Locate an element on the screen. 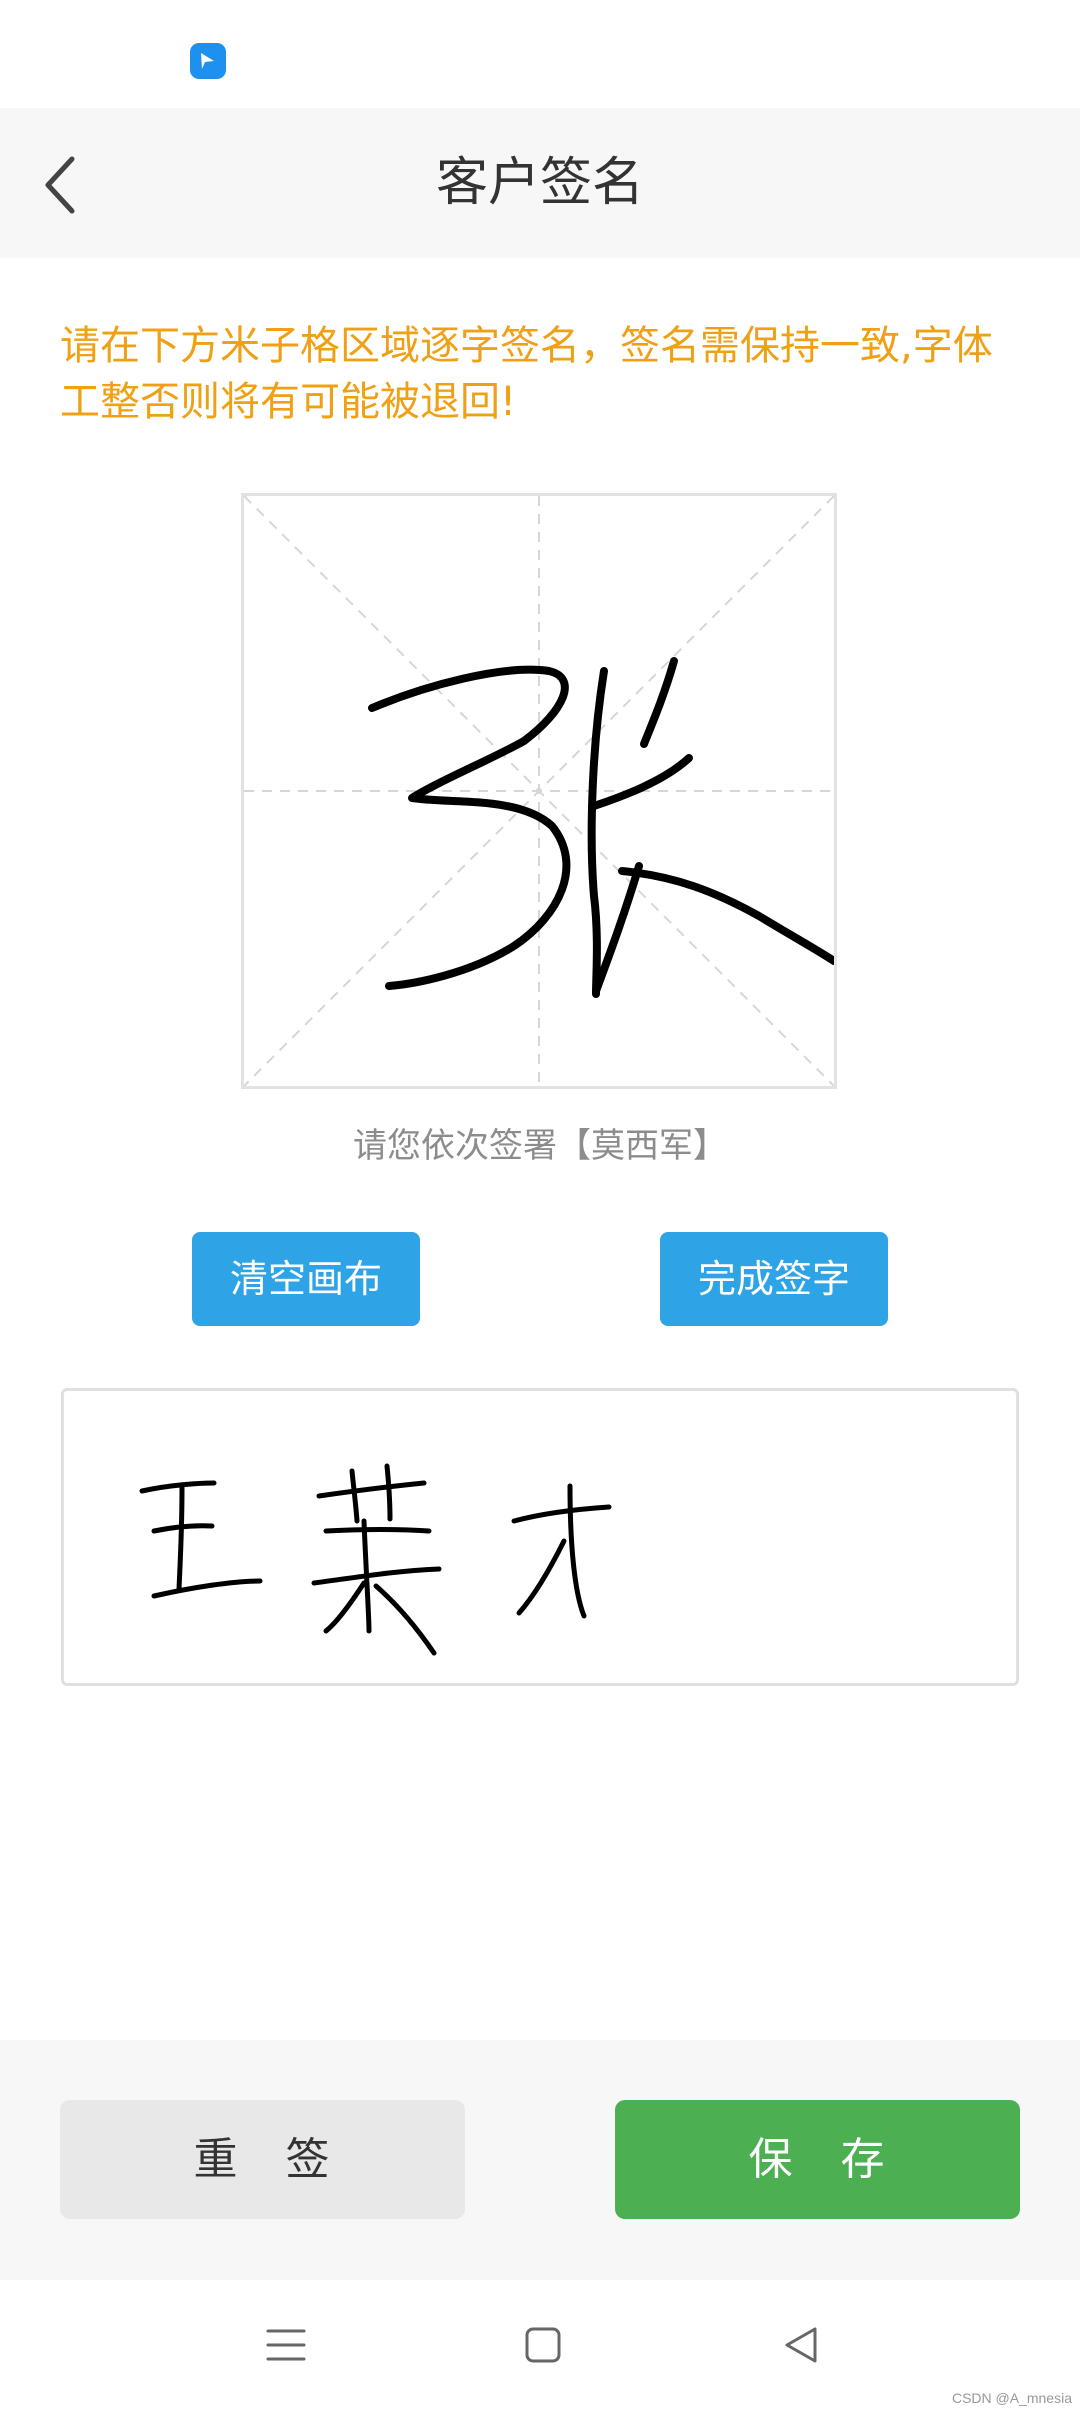  watermark: CSDN @A_mnesia is located at coordinates (1011, 2398).